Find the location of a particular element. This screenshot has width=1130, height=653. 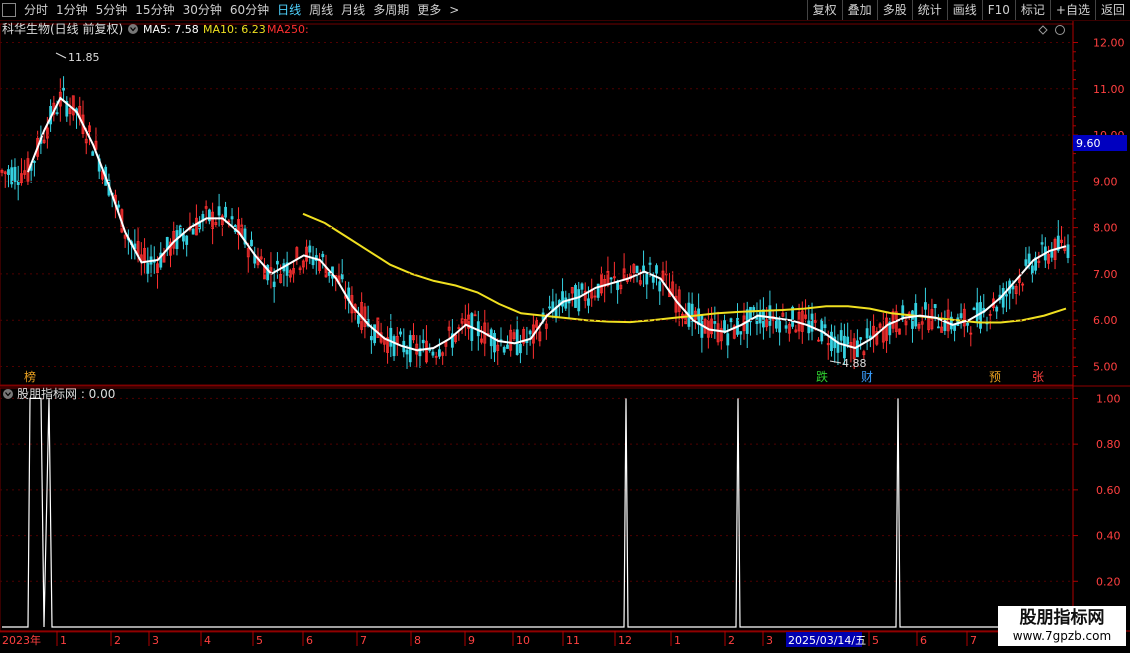

tool-button-8: 返回 is located at coordinates (1112, 10).